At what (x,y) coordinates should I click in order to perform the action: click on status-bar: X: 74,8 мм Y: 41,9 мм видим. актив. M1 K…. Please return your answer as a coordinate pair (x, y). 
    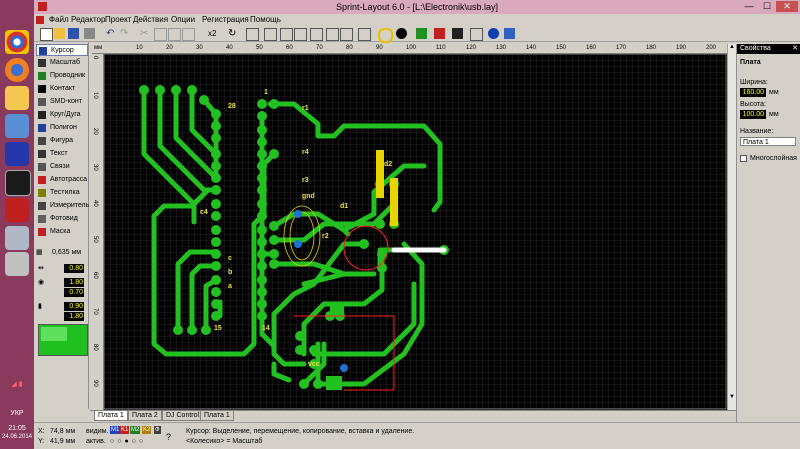
    Looking at the image, I should click on (417, 435).